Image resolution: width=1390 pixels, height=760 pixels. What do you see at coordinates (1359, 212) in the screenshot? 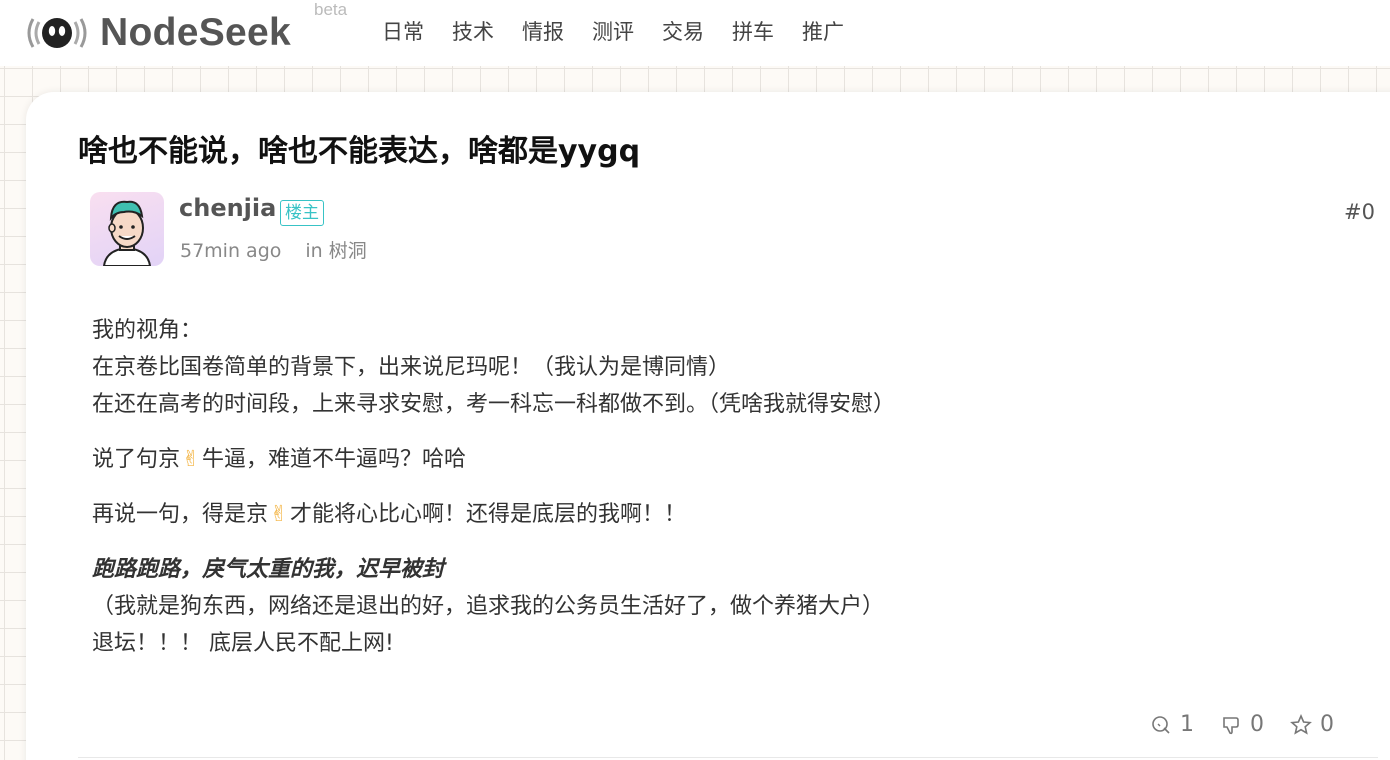
I see `floor-number: #0` at bounding box center [1359, 212].